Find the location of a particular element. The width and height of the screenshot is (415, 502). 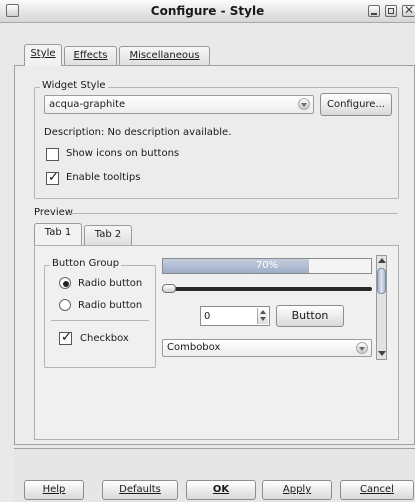

preview-checkbox-label: Checkbox is located at coordinates (104, 338).